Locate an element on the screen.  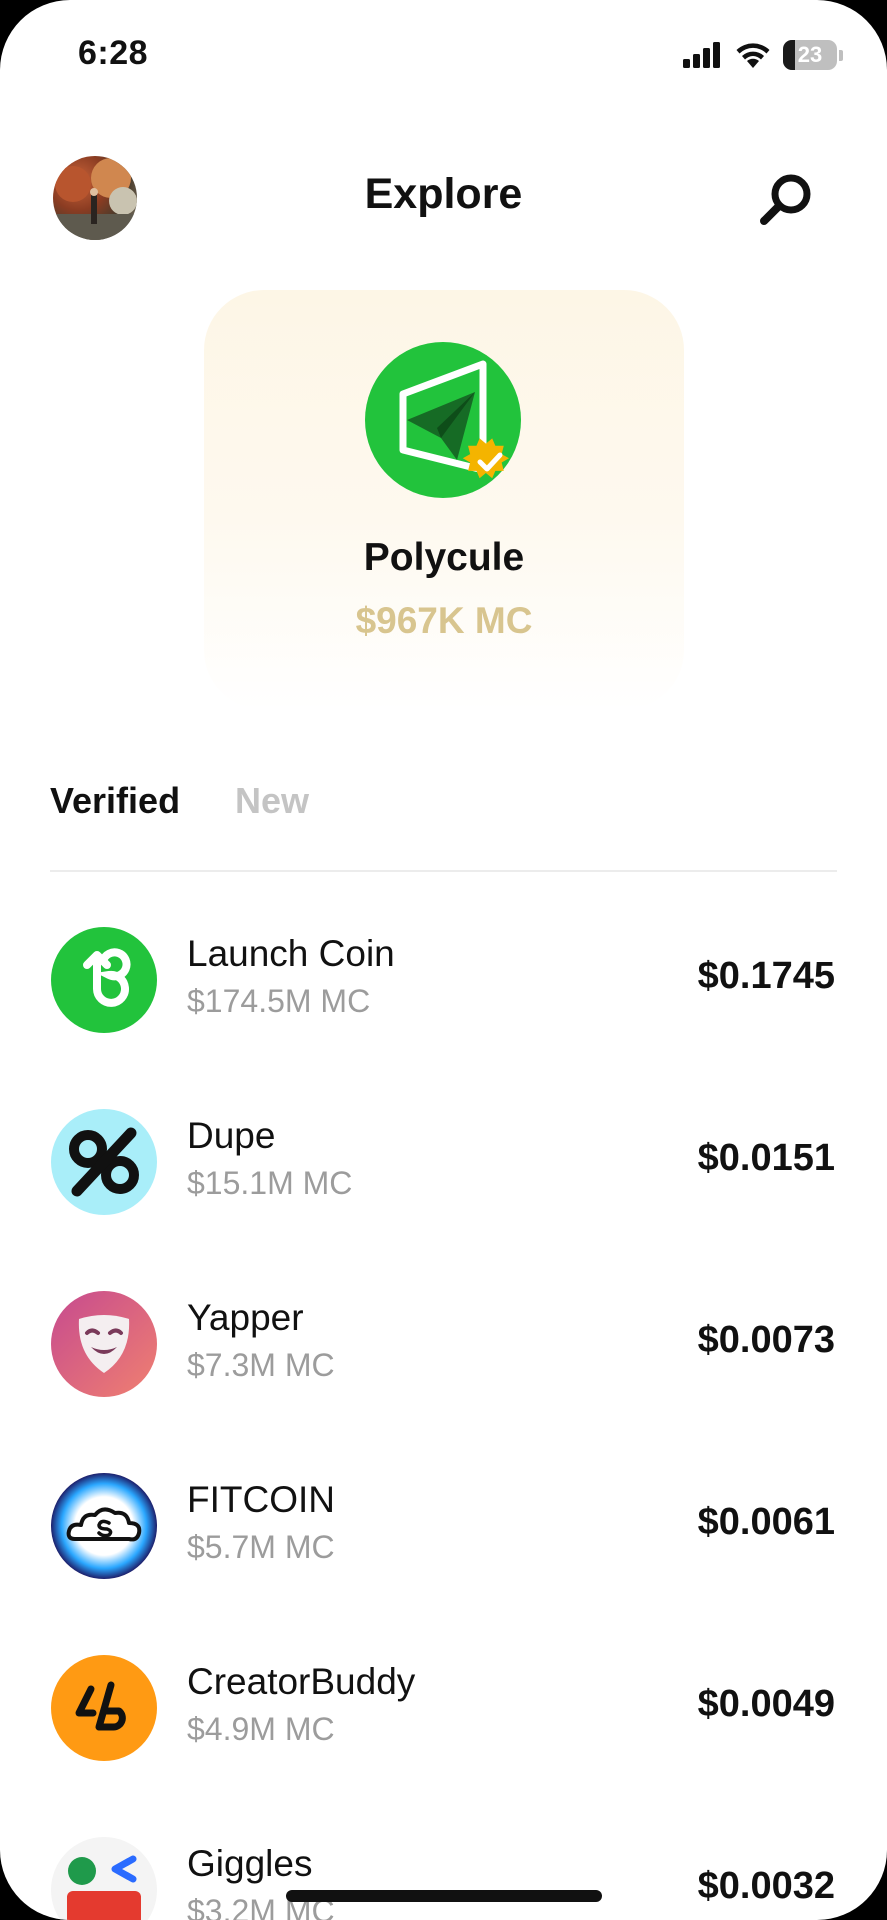
home-indicator is located at coordinates (444, 1896).